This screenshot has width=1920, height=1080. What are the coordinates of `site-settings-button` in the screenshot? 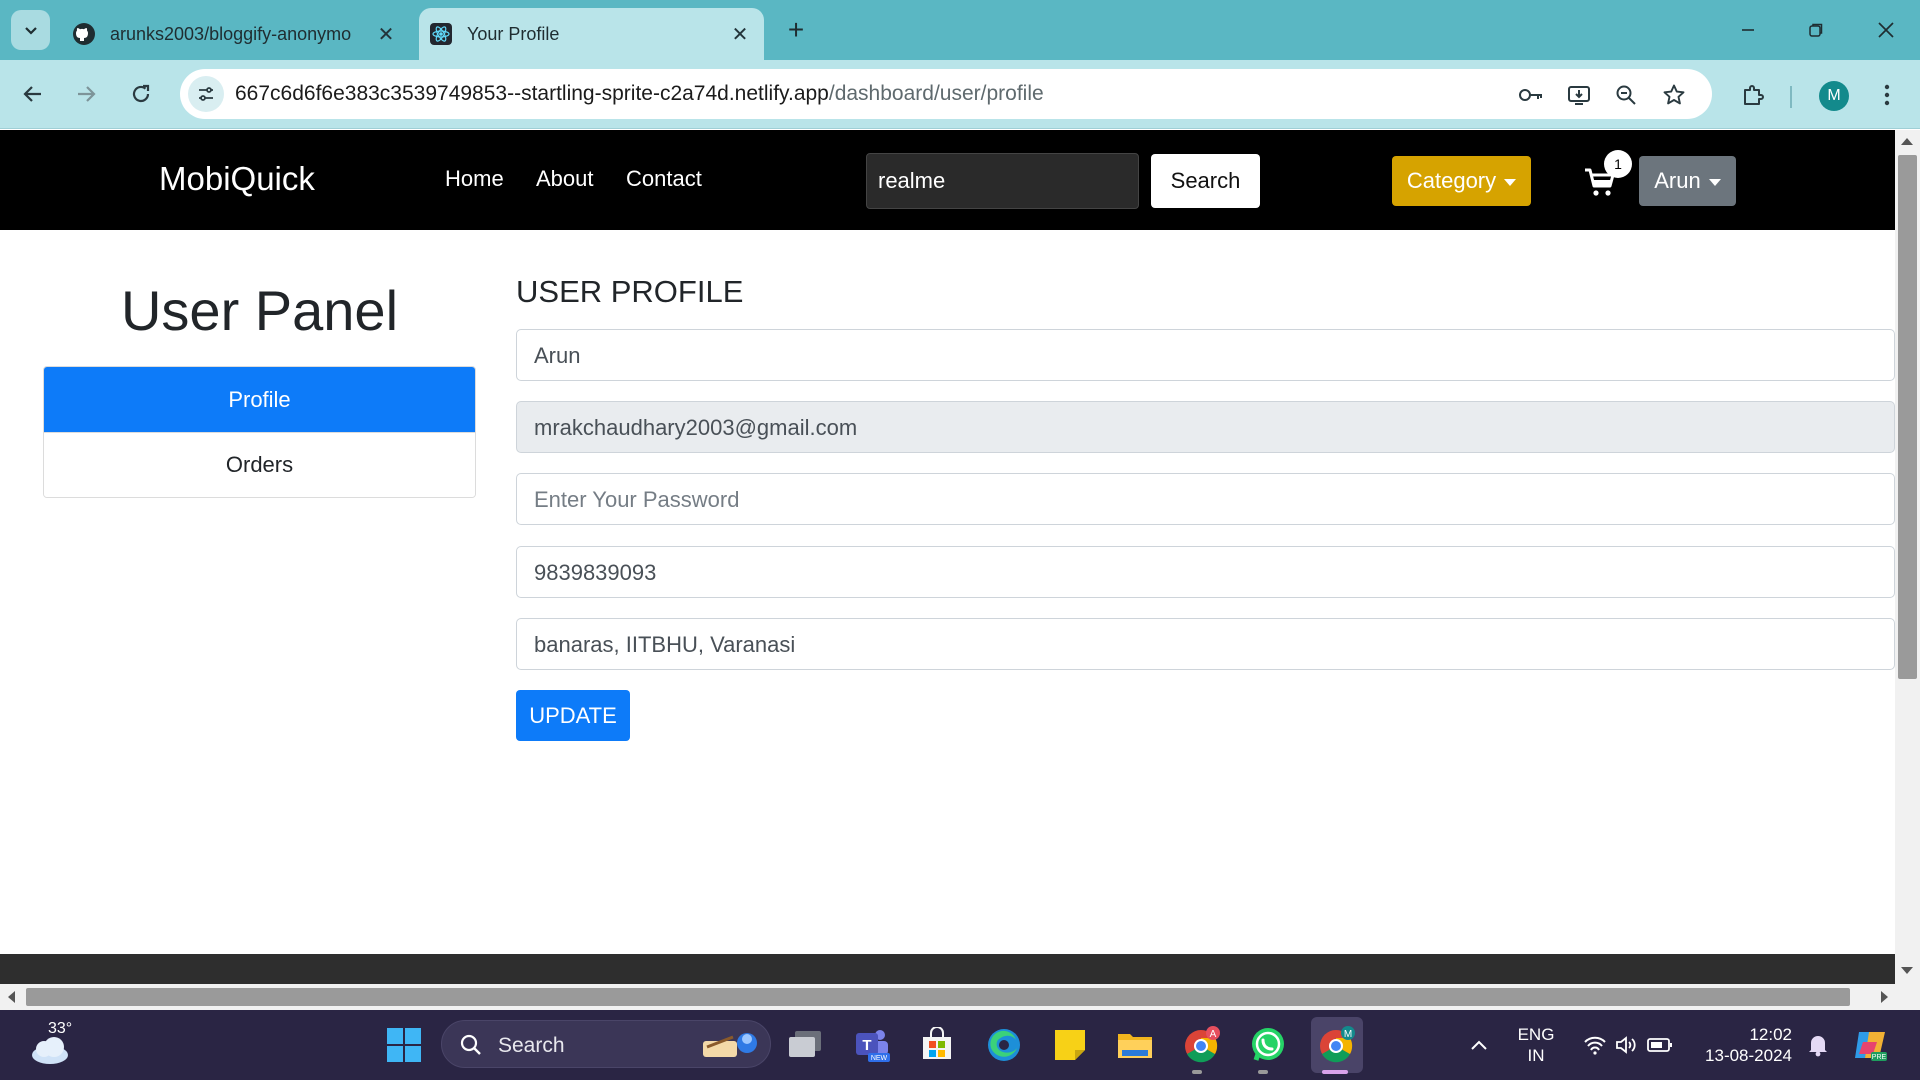 It's located at (206, 94).